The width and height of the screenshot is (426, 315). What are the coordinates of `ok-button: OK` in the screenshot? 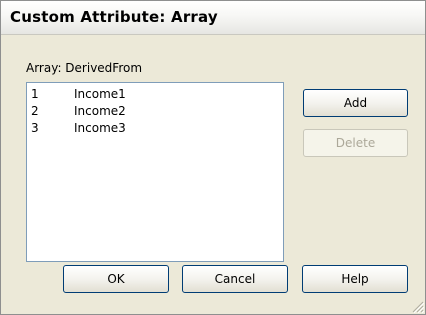 It's located at (116, 279).